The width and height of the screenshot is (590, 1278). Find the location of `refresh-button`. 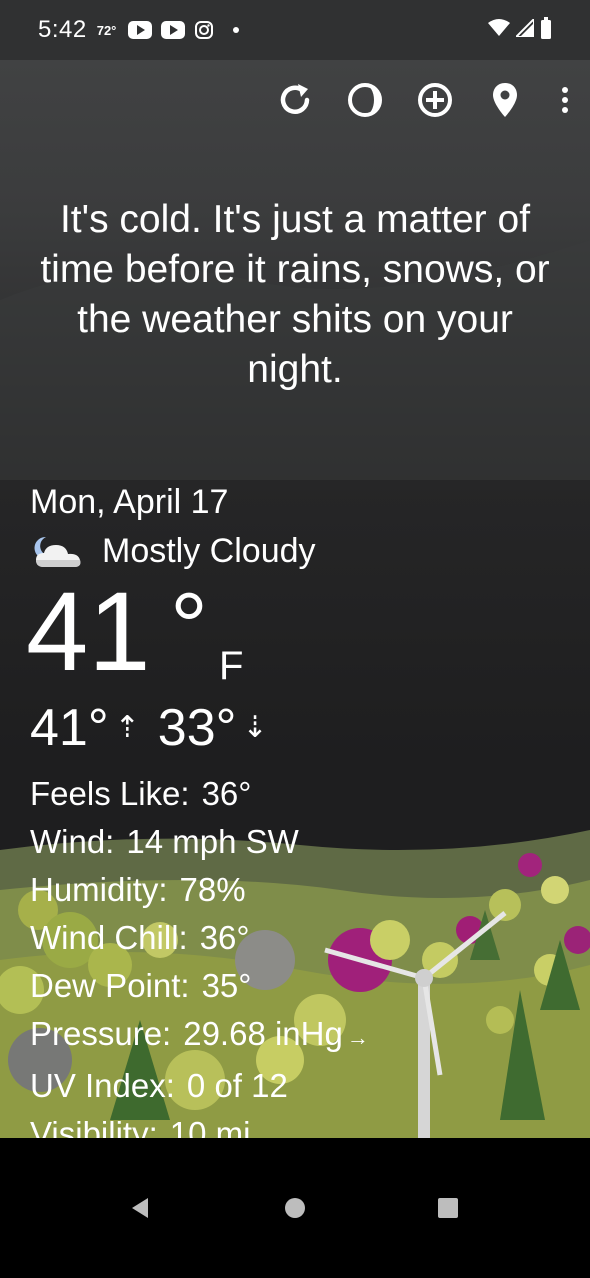

refresh-button is located at coordinates (295, 100).